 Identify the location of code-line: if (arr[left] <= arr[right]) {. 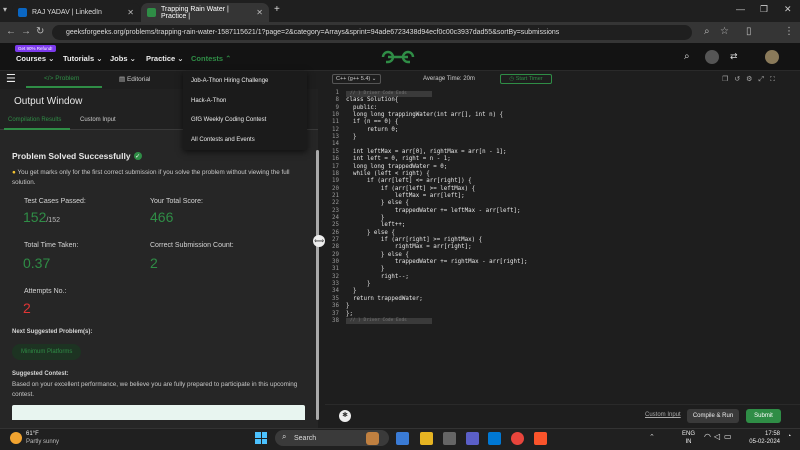
(409, 181).